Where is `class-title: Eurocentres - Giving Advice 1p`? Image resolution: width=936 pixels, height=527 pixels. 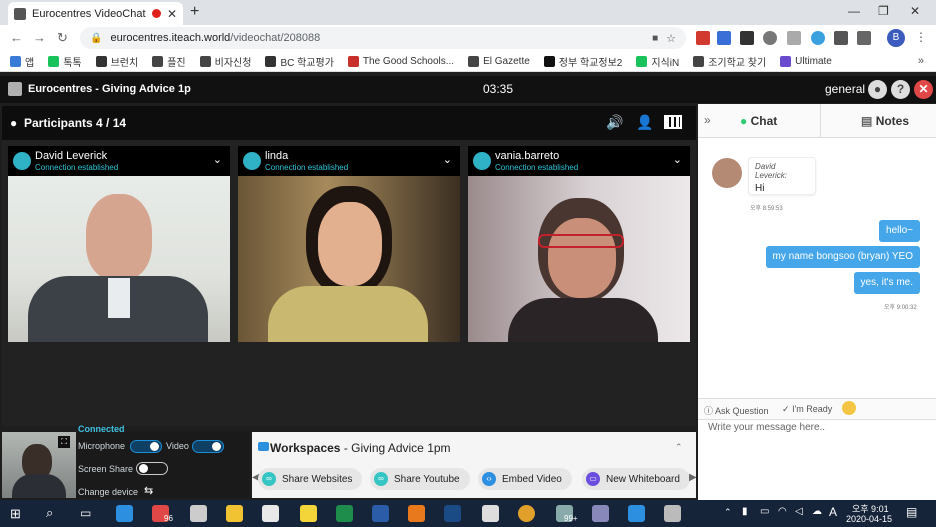
class-title: Eurocentres - Giving Advice 1p is located at coordinates (109, 89).